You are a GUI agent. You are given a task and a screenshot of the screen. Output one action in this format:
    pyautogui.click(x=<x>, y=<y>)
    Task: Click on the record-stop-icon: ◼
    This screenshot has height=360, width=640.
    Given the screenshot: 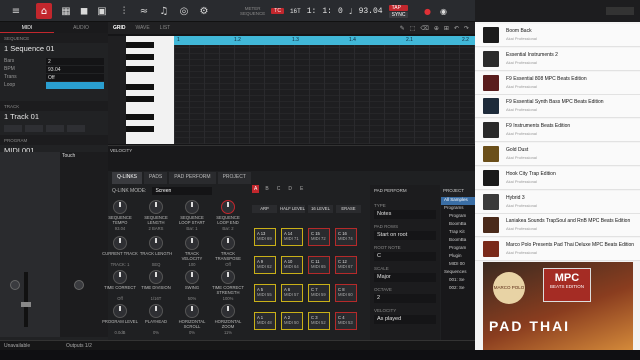 What is the action you would take?
    pyautogui.click(x=84, y=11)
    